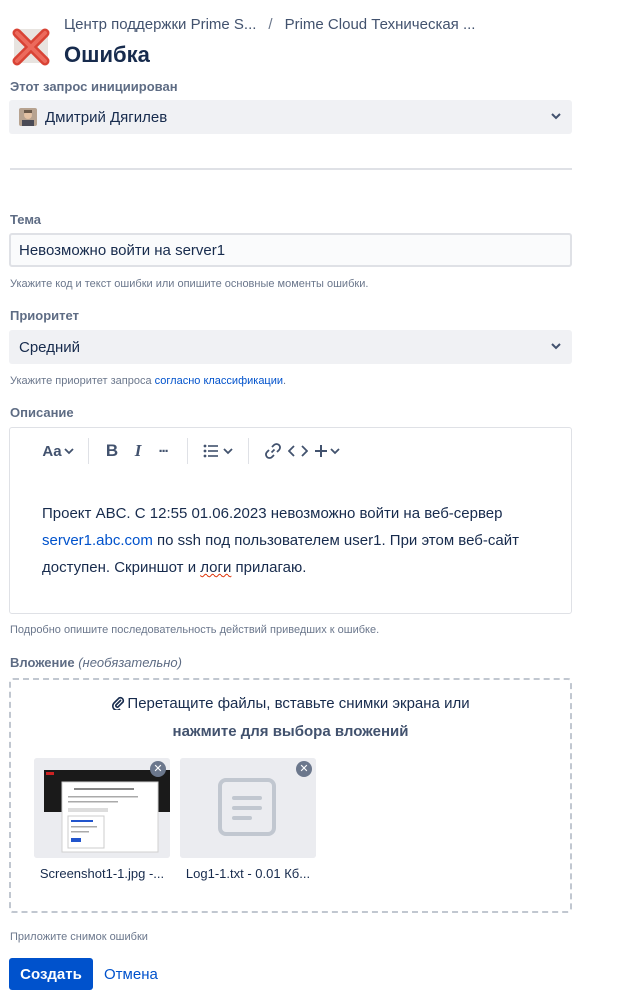  I want to click on more-formatting-button: ···, so click(163, 451).